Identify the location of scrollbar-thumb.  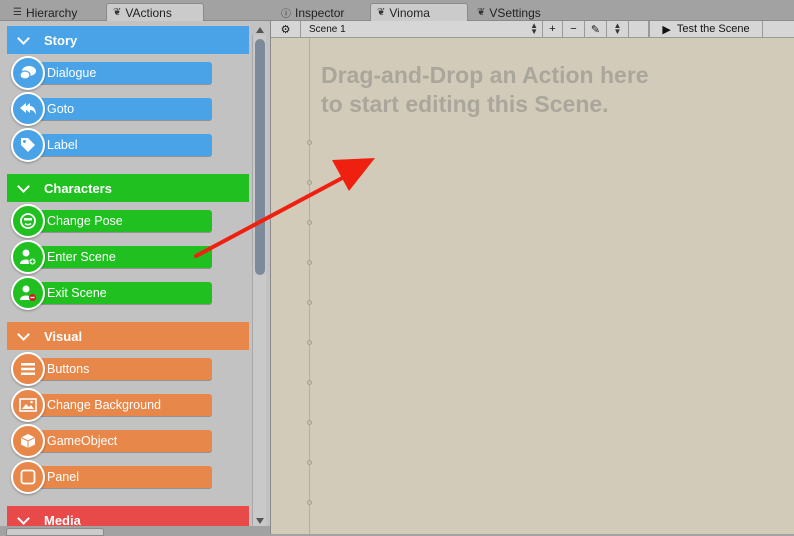
(260, 157).